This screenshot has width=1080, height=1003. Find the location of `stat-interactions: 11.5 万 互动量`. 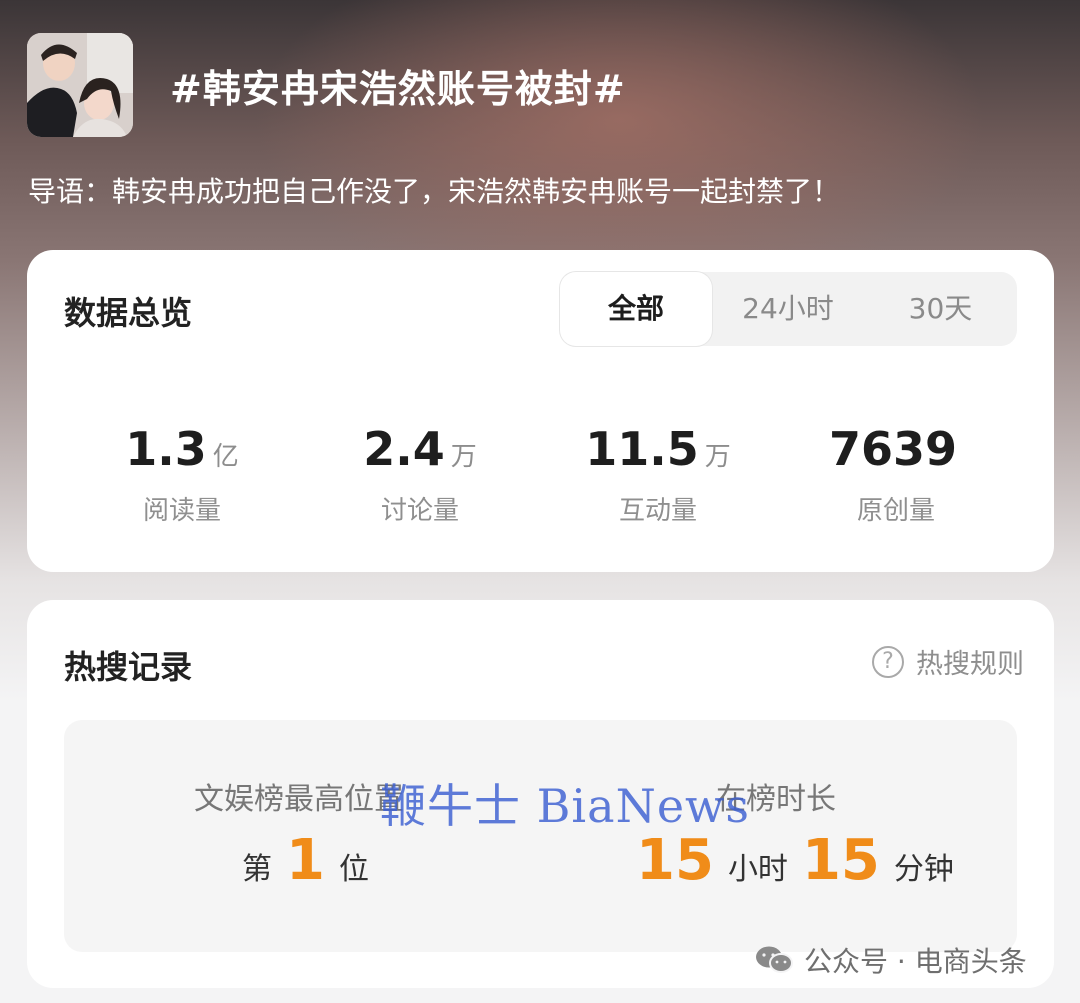

stat-interactions: 11.5 万 互动量 is located at coordinates (658, 474).